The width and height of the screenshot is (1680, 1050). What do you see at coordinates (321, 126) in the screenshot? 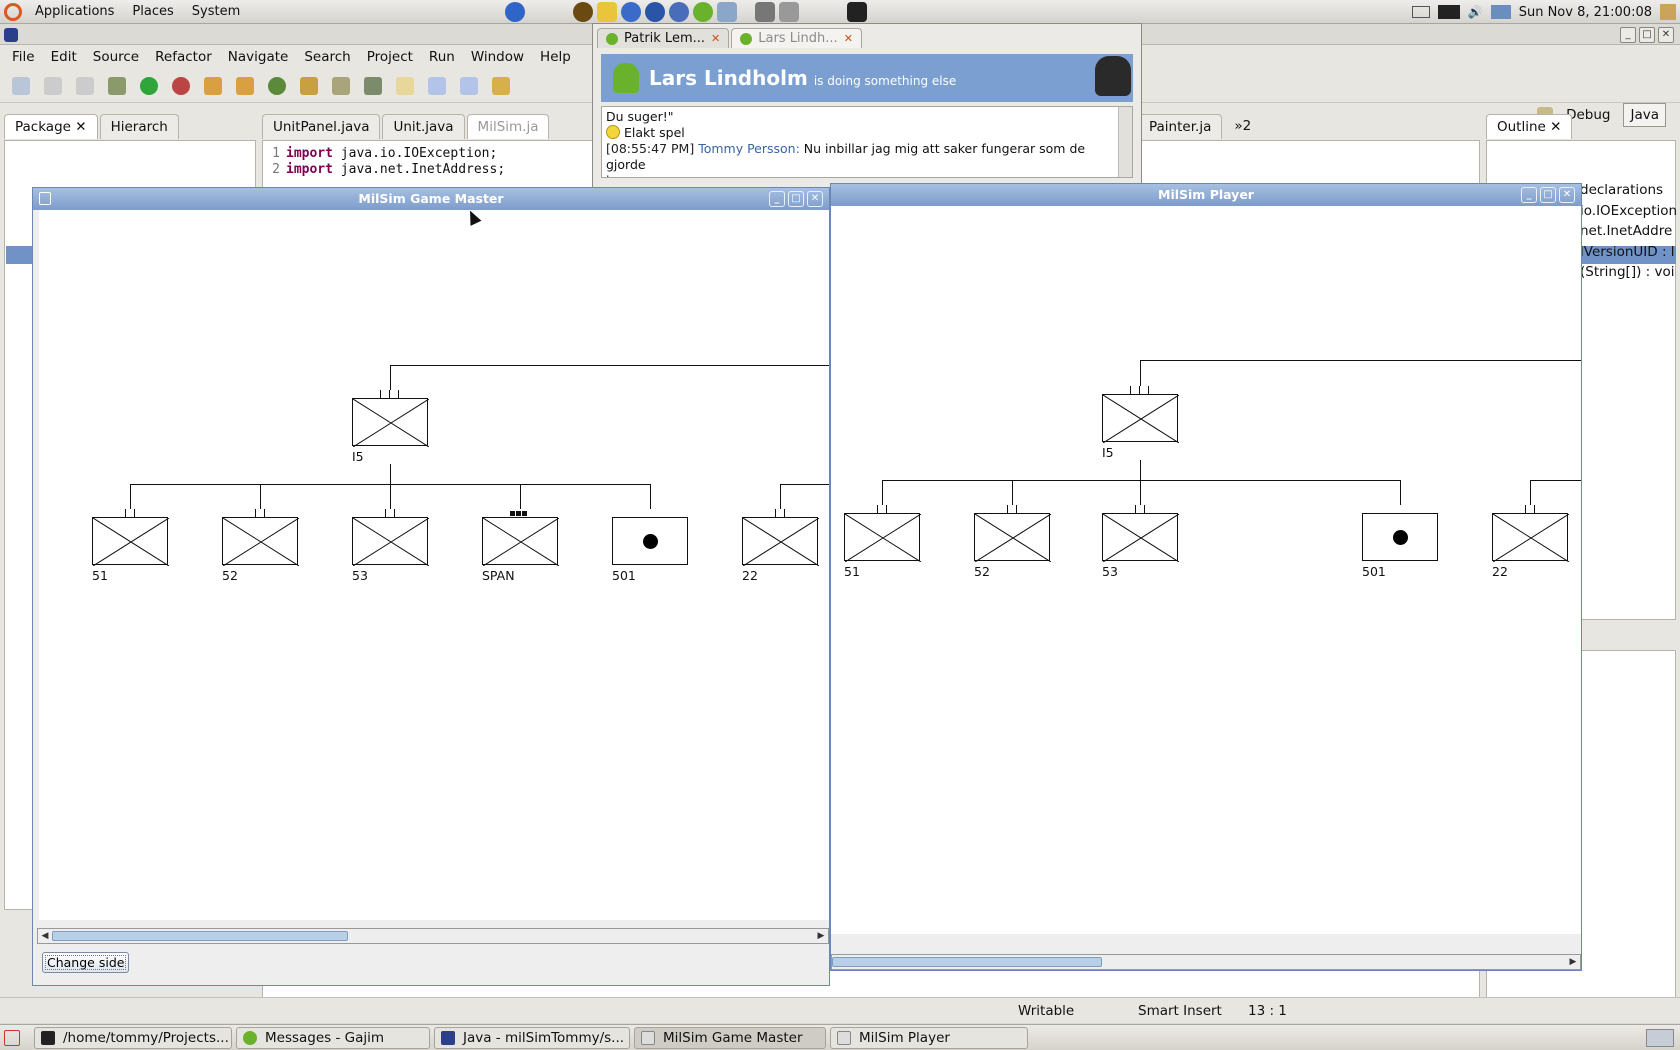
I see `tab-unitpanel: UnitPanel.java` at bounding box center [321, 126].